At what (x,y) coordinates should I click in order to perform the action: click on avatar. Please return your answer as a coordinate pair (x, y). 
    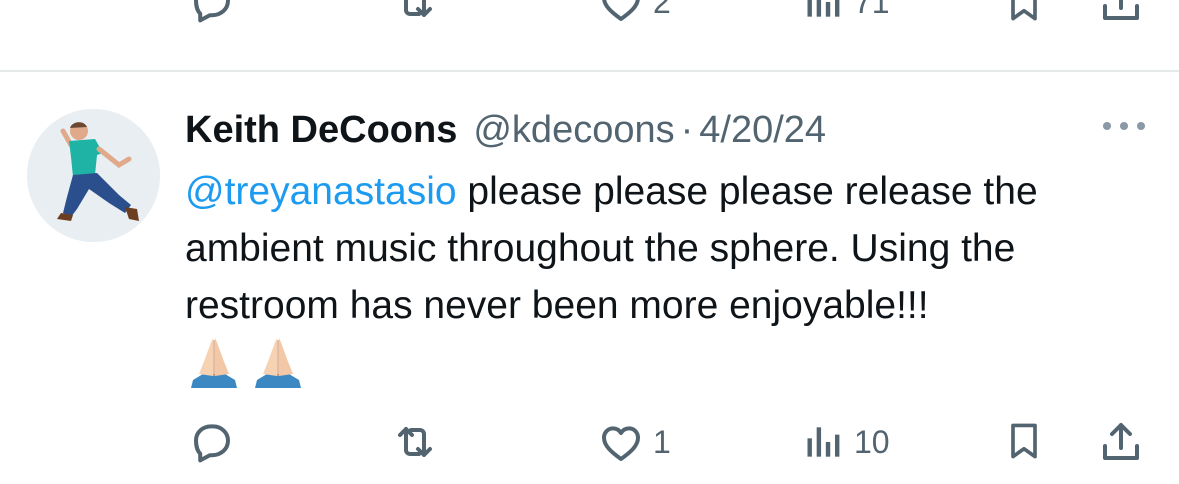
    Looking at the image, I should click on (93, 175).